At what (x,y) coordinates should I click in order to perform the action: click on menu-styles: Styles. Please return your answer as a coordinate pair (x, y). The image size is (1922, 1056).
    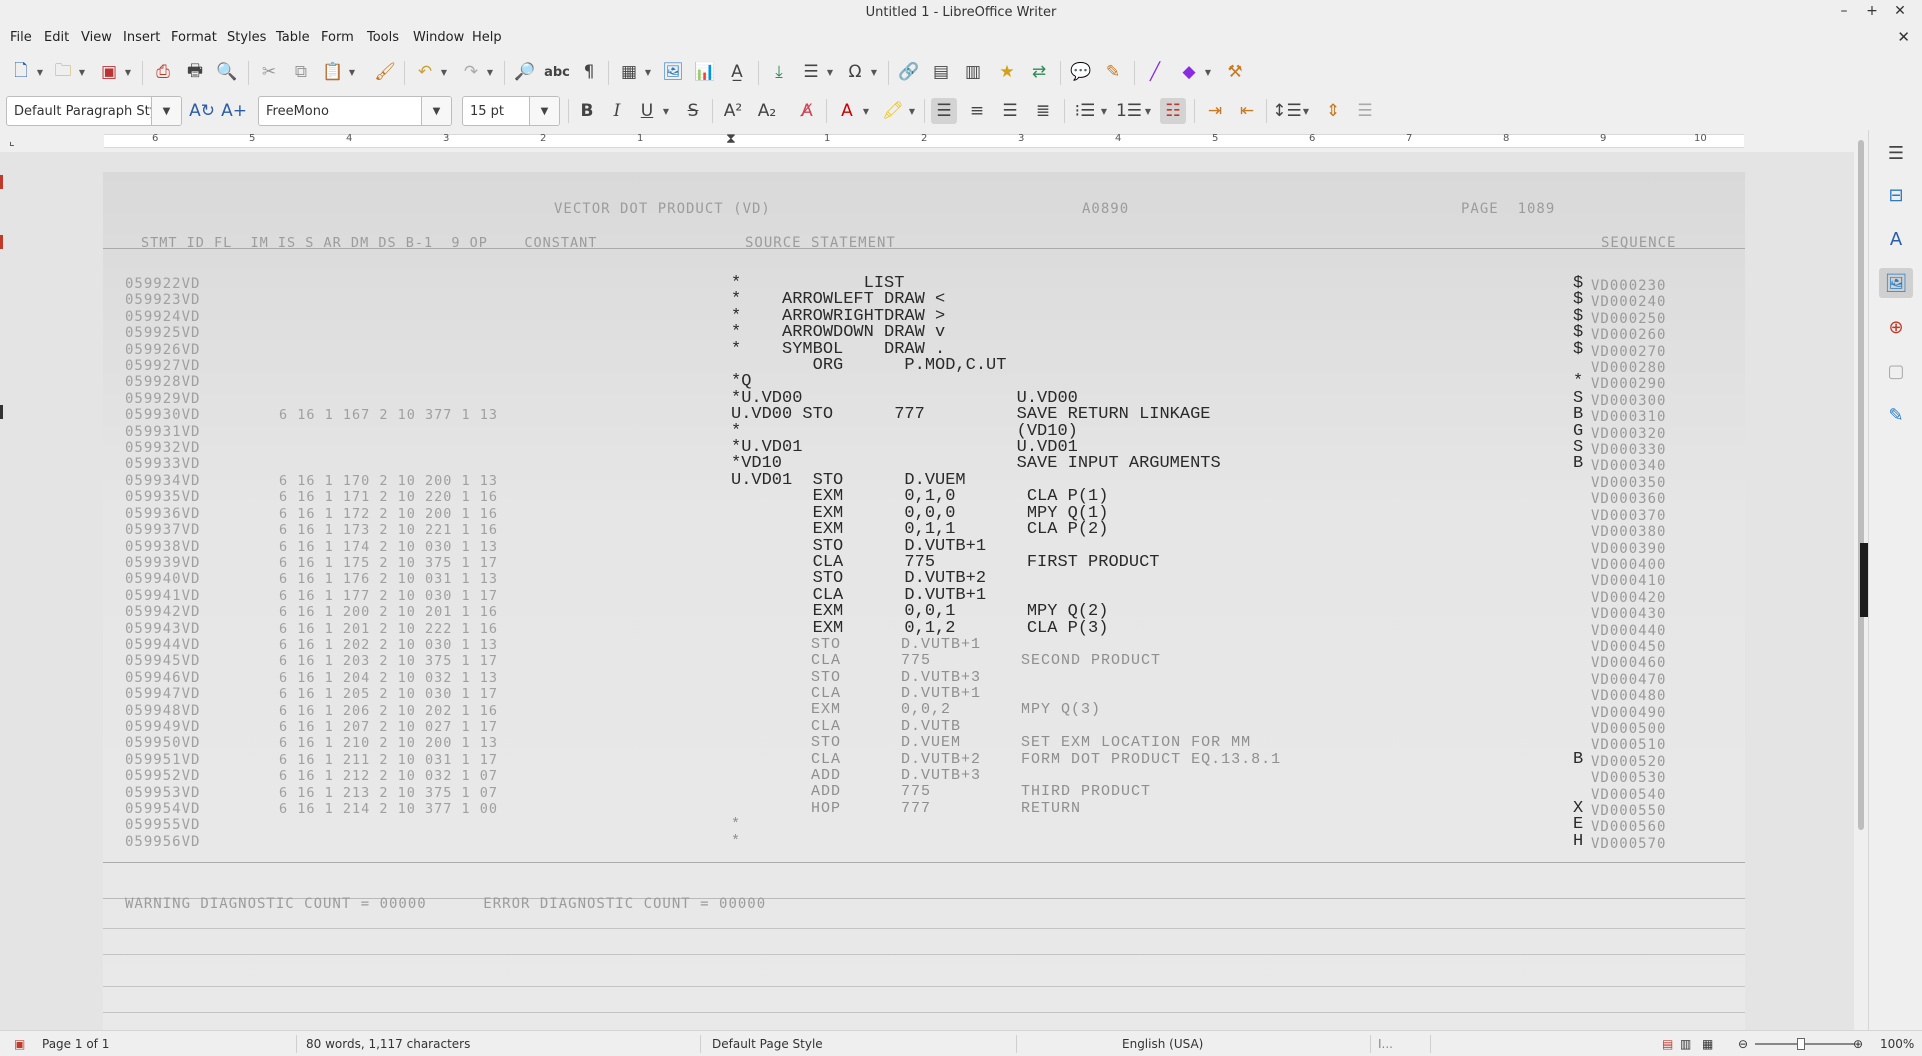
    Looking at the image, I should click on (246, 37).